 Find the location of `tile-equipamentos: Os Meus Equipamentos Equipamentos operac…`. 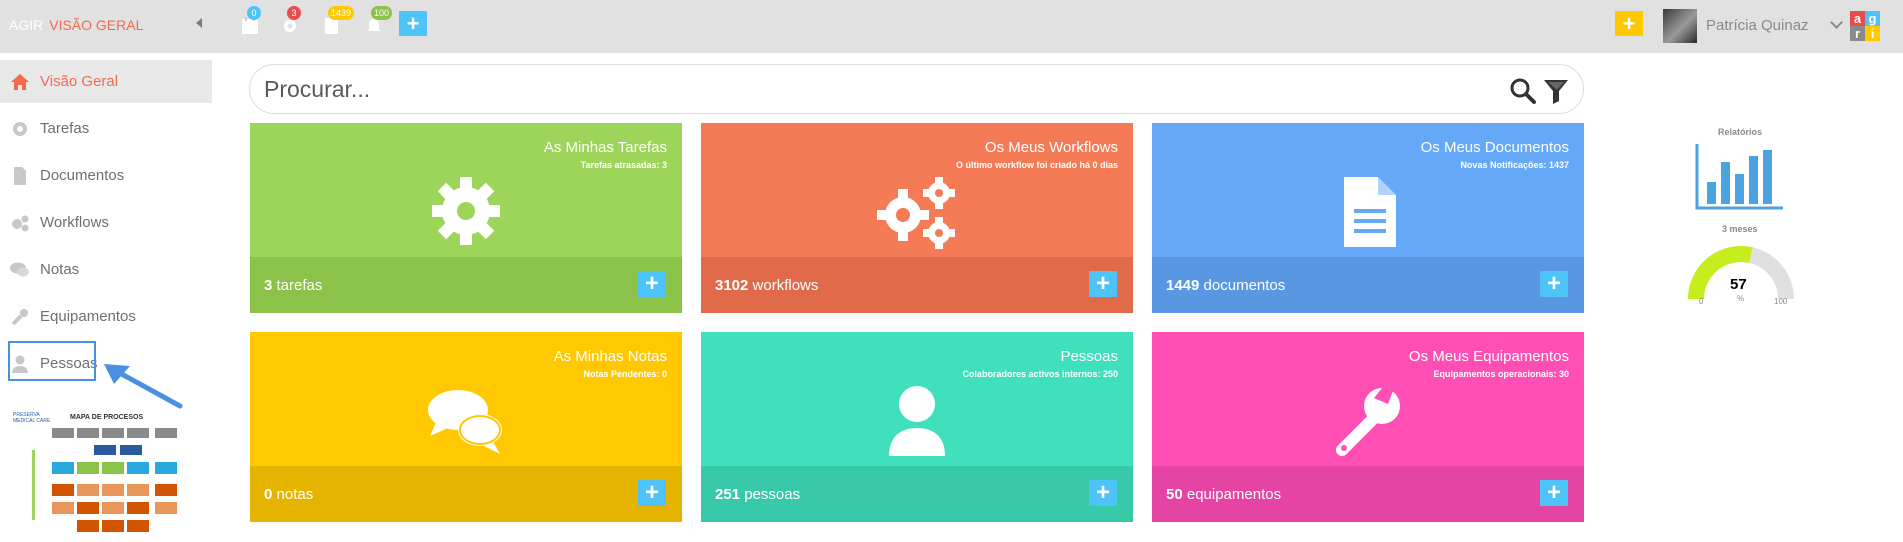

tile-equipamentos: Os Meus Equipamentos Equipamentos operac… is located at coordinates (1368, 427).